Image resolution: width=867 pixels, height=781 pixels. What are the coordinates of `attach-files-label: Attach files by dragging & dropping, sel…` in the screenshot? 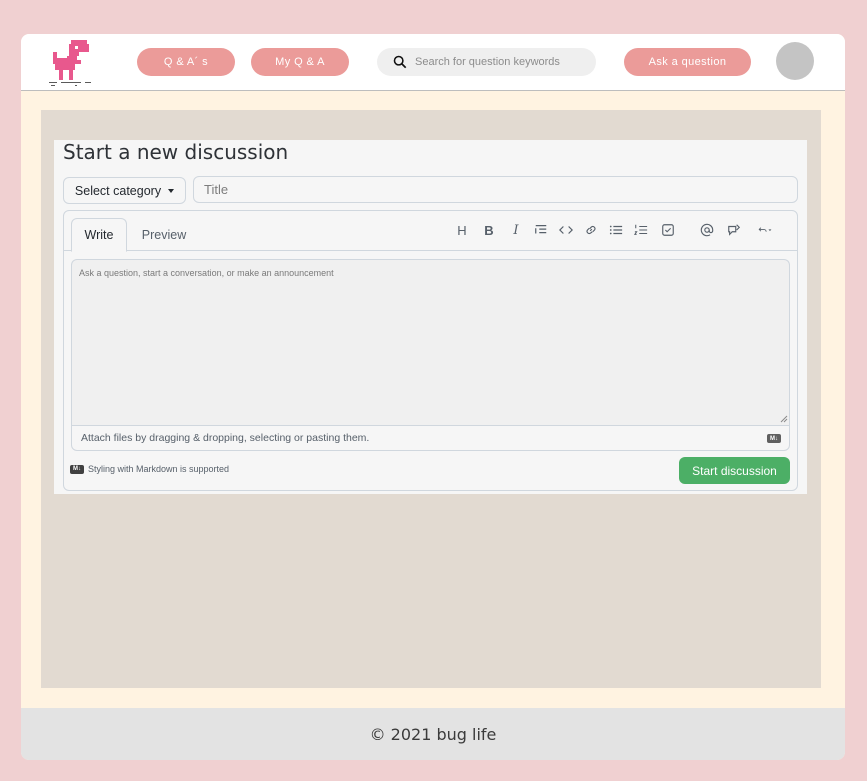 It's located at (225, 438).